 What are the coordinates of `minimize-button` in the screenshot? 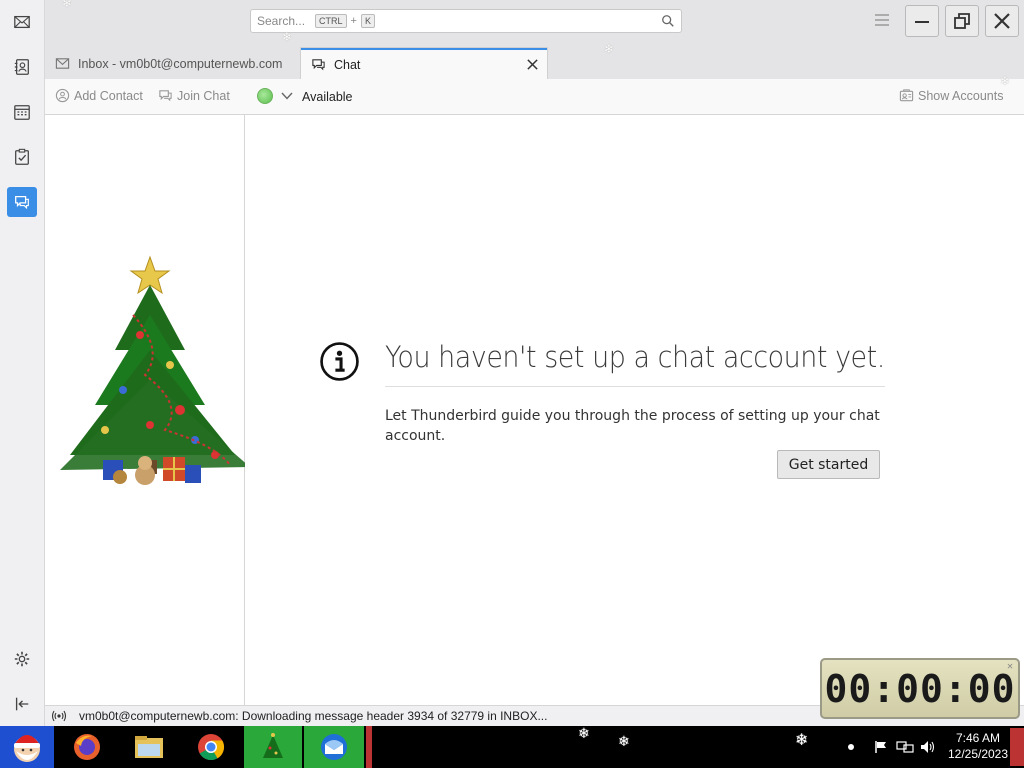 It's located at (922, 21).